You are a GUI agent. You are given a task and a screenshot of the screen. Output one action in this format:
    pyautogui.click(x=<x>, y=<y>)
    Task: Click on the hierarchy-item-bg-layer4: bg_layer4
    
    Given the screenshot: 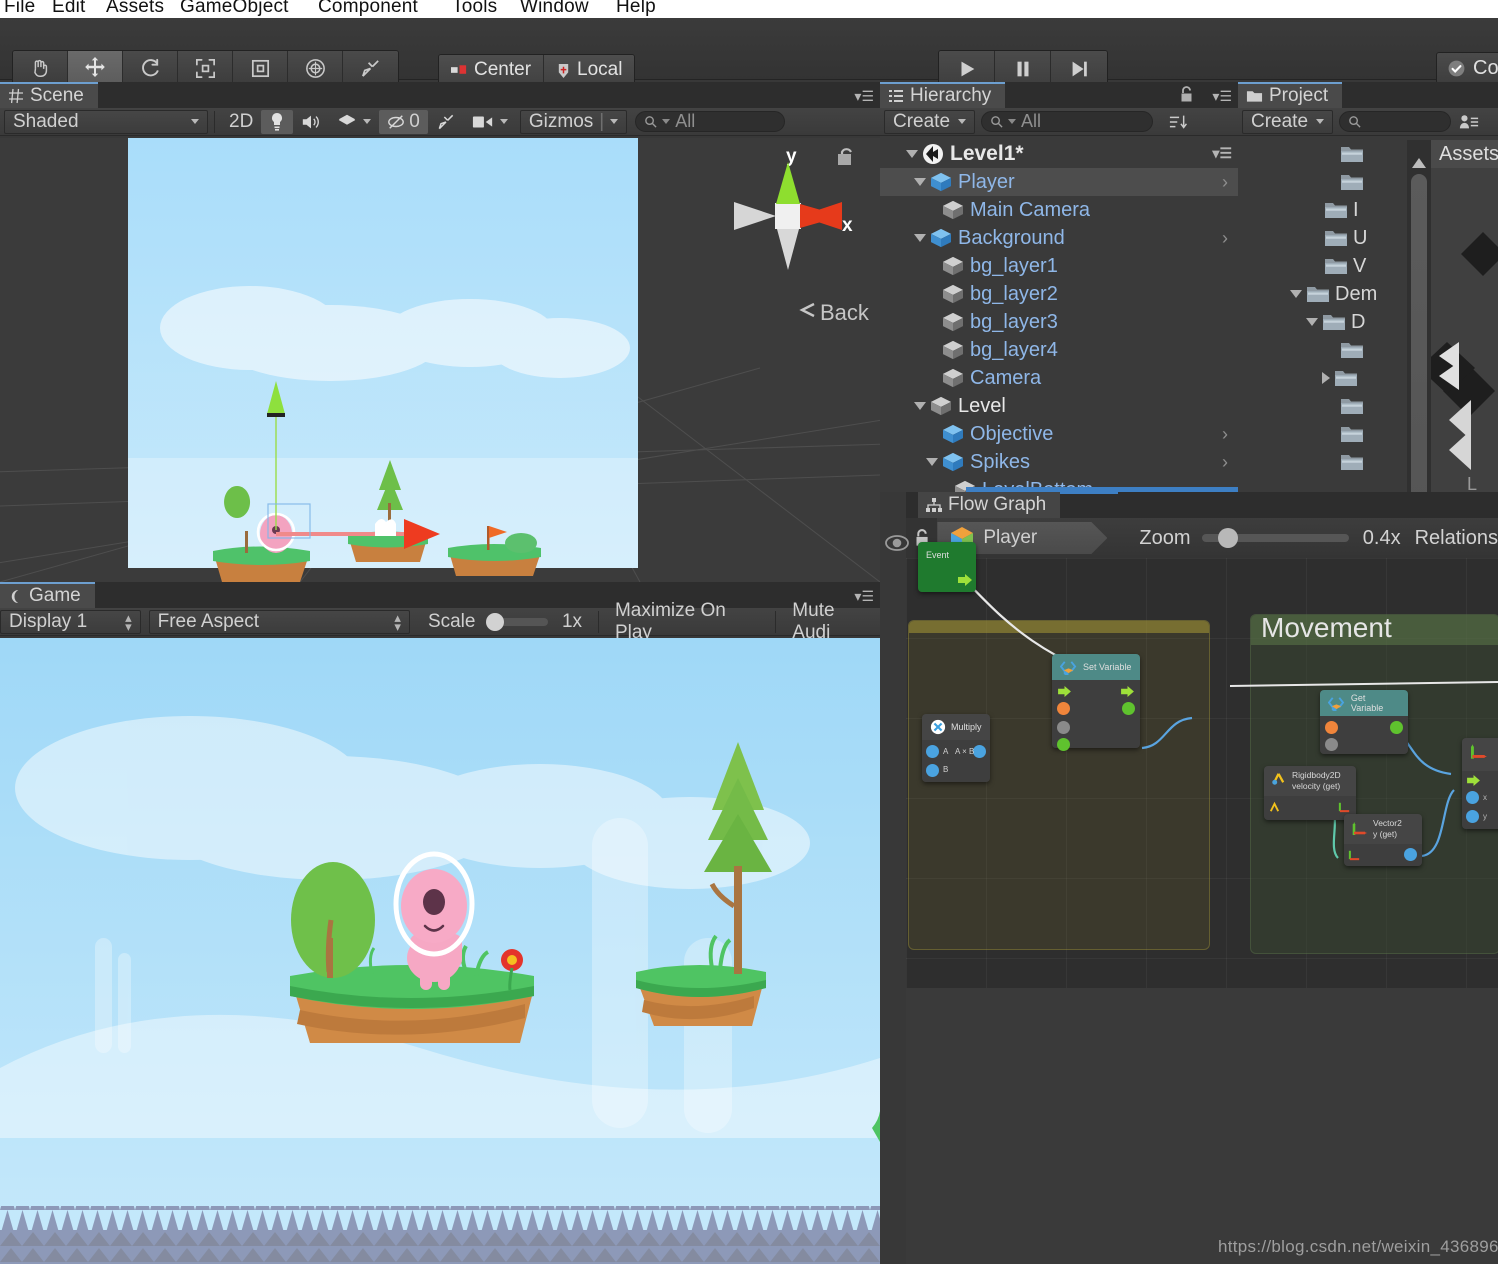 What is the action you would take?
    pyautogui.click(x=1059, y=350)
    